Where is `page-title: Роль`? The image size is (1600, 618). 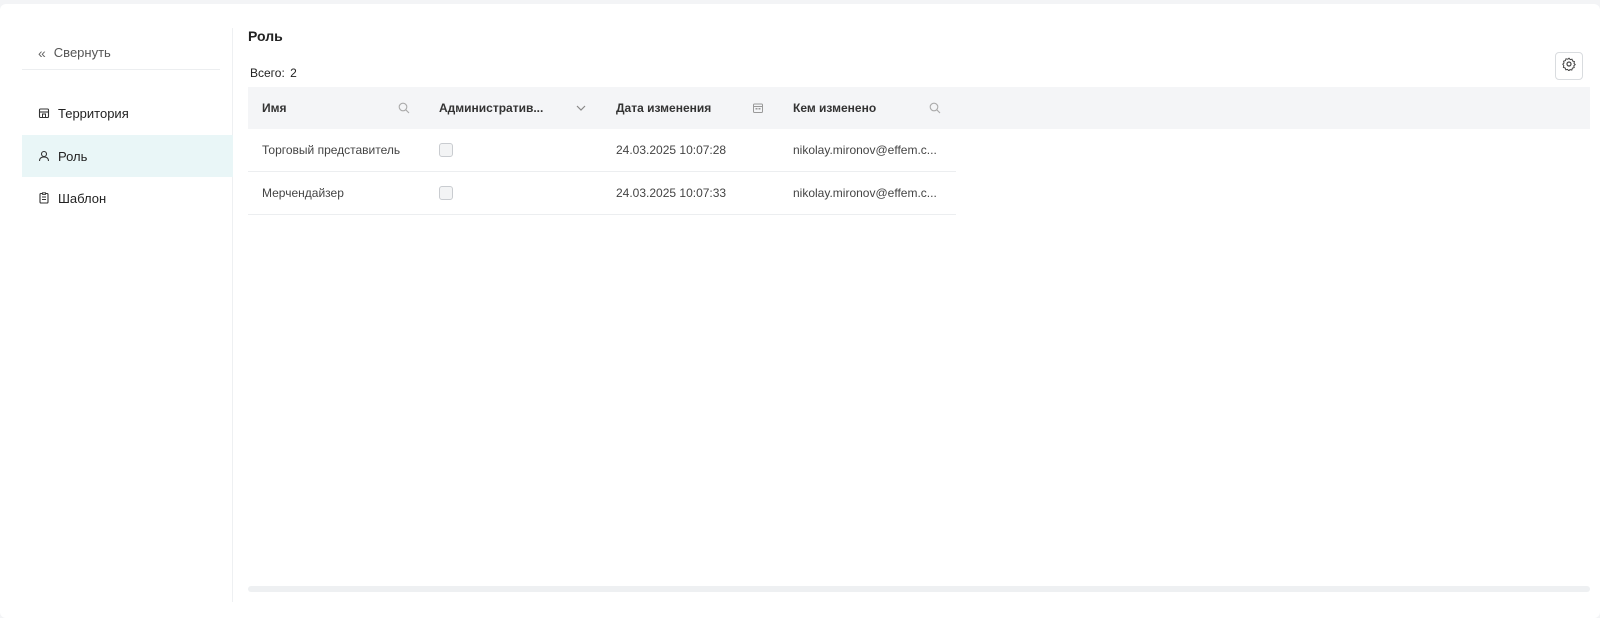
page-title: Роль is located at coordinates (265, 36).